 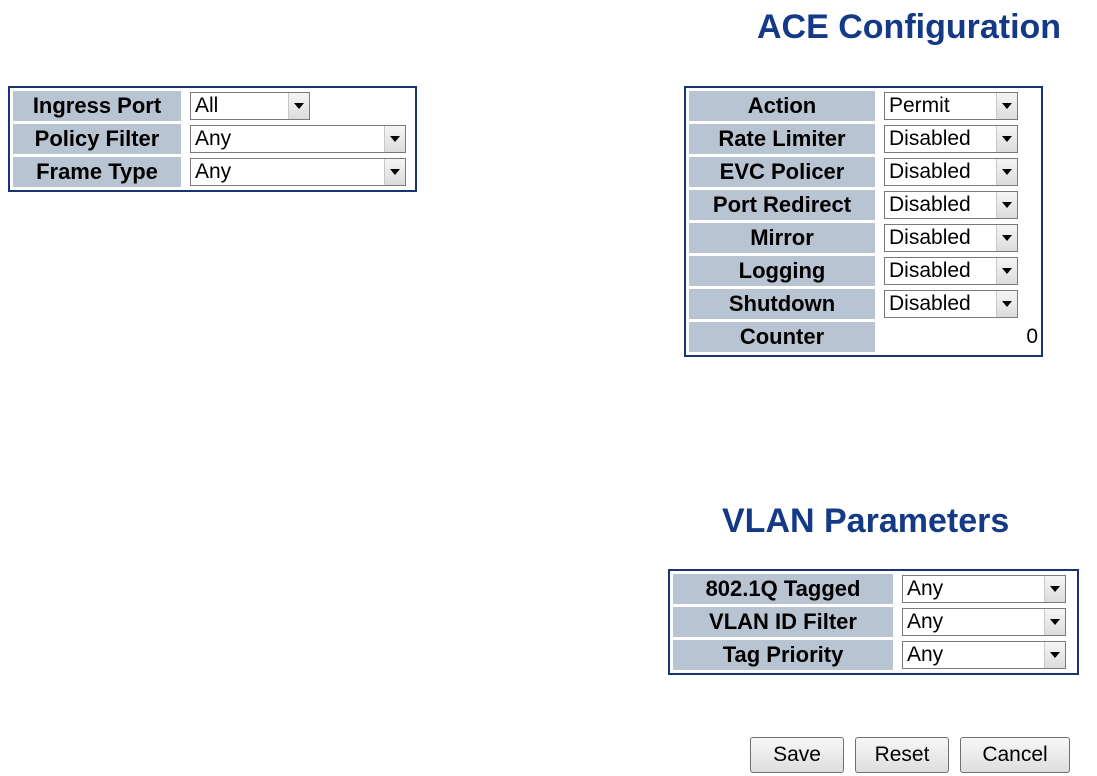 I want to click on shutdown-row: Shutdown Disabled, so click(x=863, y=304).